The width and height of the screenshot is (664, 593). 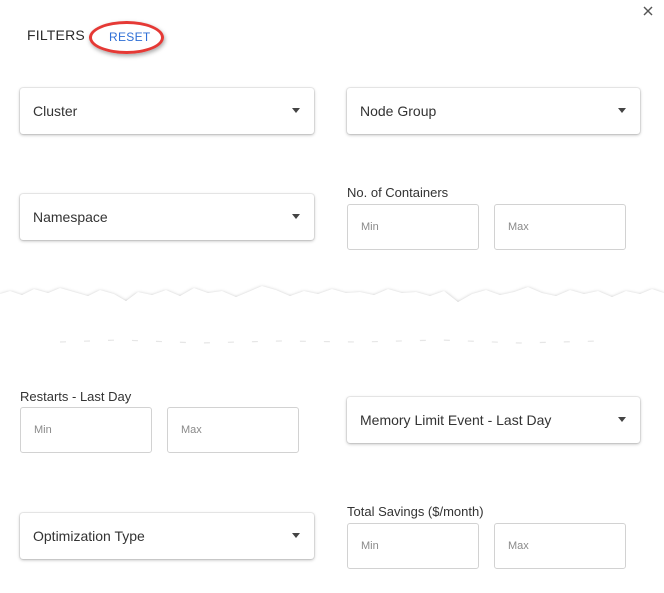 I want to click on optimization-type-select: Optimization Type, so click(x=167, y=536).